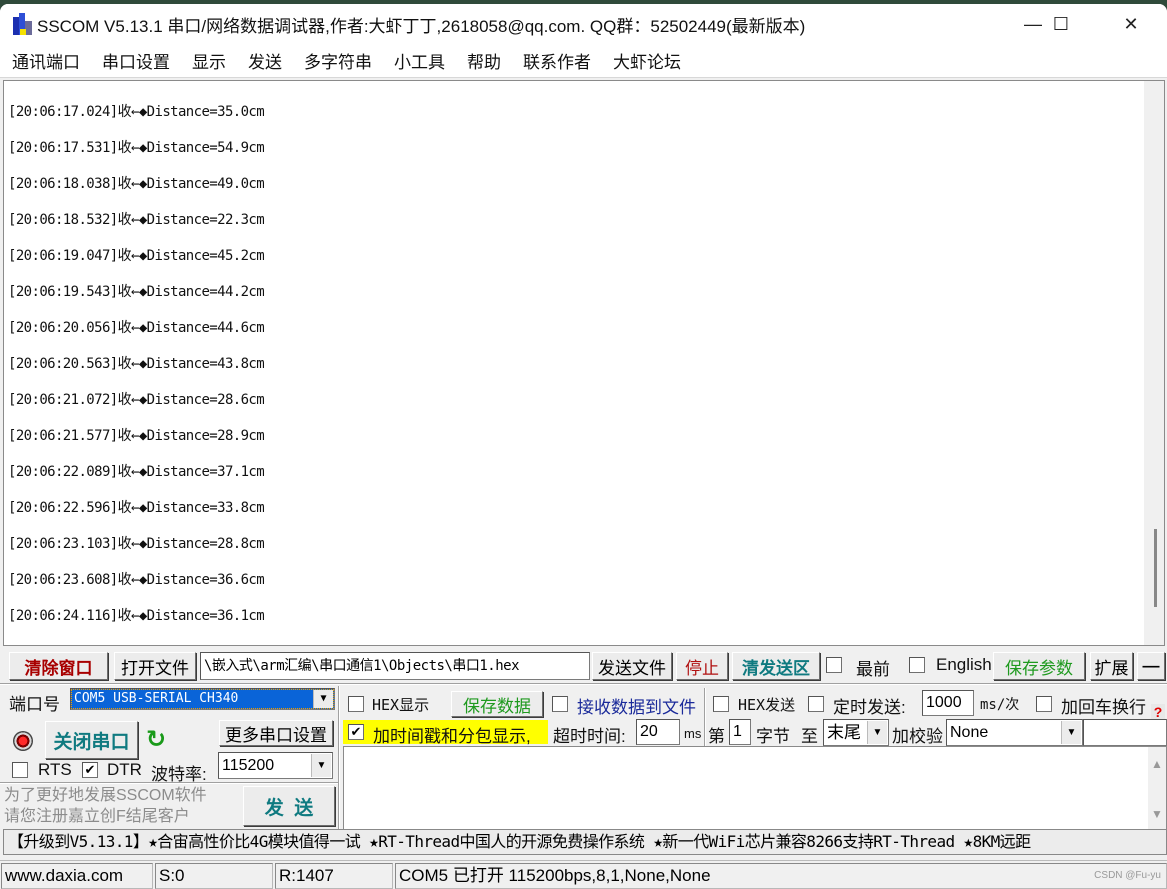 Image resolution: width=1167 pixels, height=889 pixels. Describe the element at coordinates (1131, 24) in the screenshot. I see `close-button: ✕` at that location.